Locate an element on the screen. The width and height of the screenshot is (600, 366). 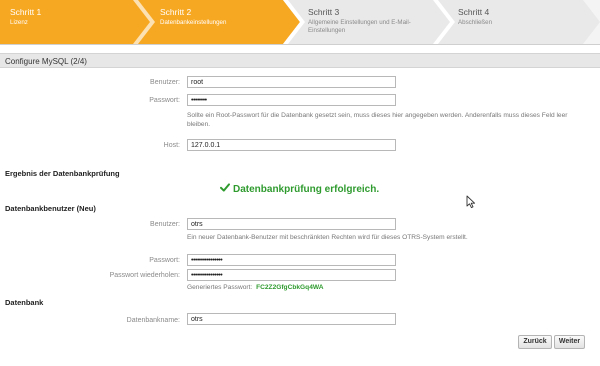
database-heading: Datenbank is located at coordinates (24, 302).